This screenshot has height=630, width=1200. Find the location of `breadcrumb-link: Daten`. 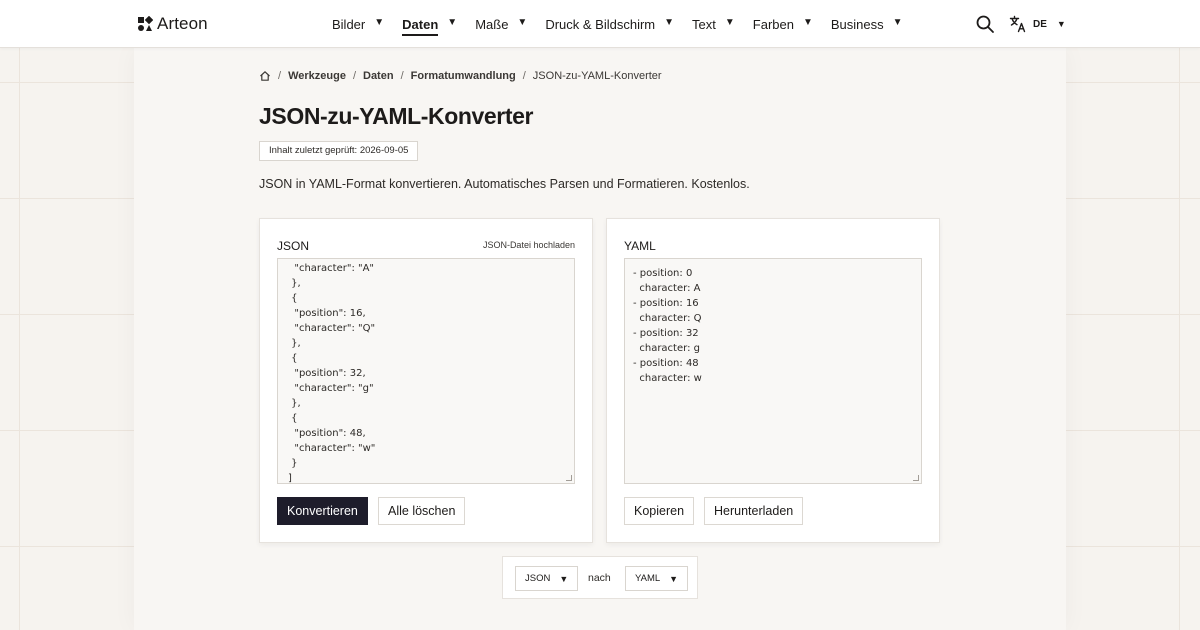

breadcrumb-link: Daten is located at coordinates (378, 76).